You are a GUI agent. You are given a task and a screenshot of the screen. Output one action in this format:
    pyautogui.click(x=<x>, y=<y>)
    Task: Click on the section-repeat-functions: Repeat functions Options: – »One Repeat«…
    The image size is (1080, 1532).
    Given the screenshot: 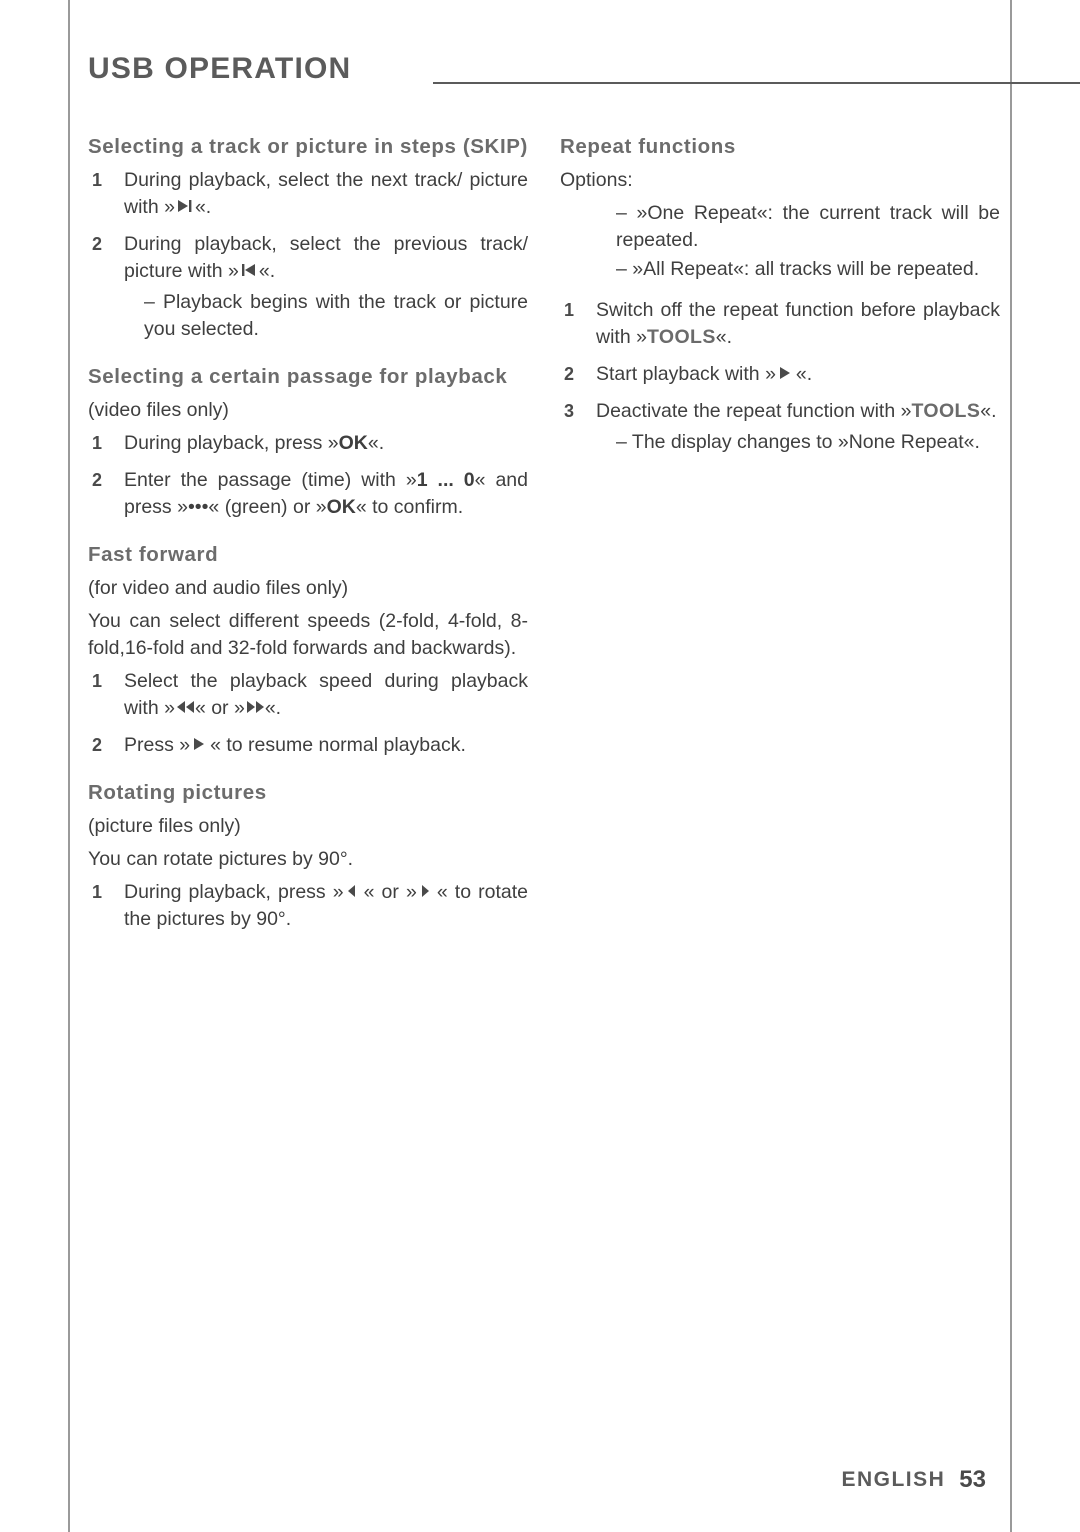 What is the action you would take?
    pyautogui.click(x=780, y=294)
    